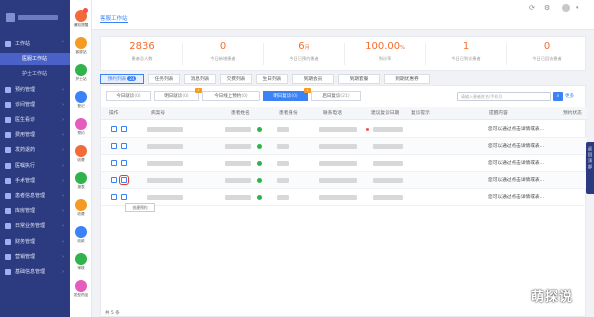 The height and width of the screenshot is (317, 594). I want to click on column-header: 预约状态, so click(572, 113).